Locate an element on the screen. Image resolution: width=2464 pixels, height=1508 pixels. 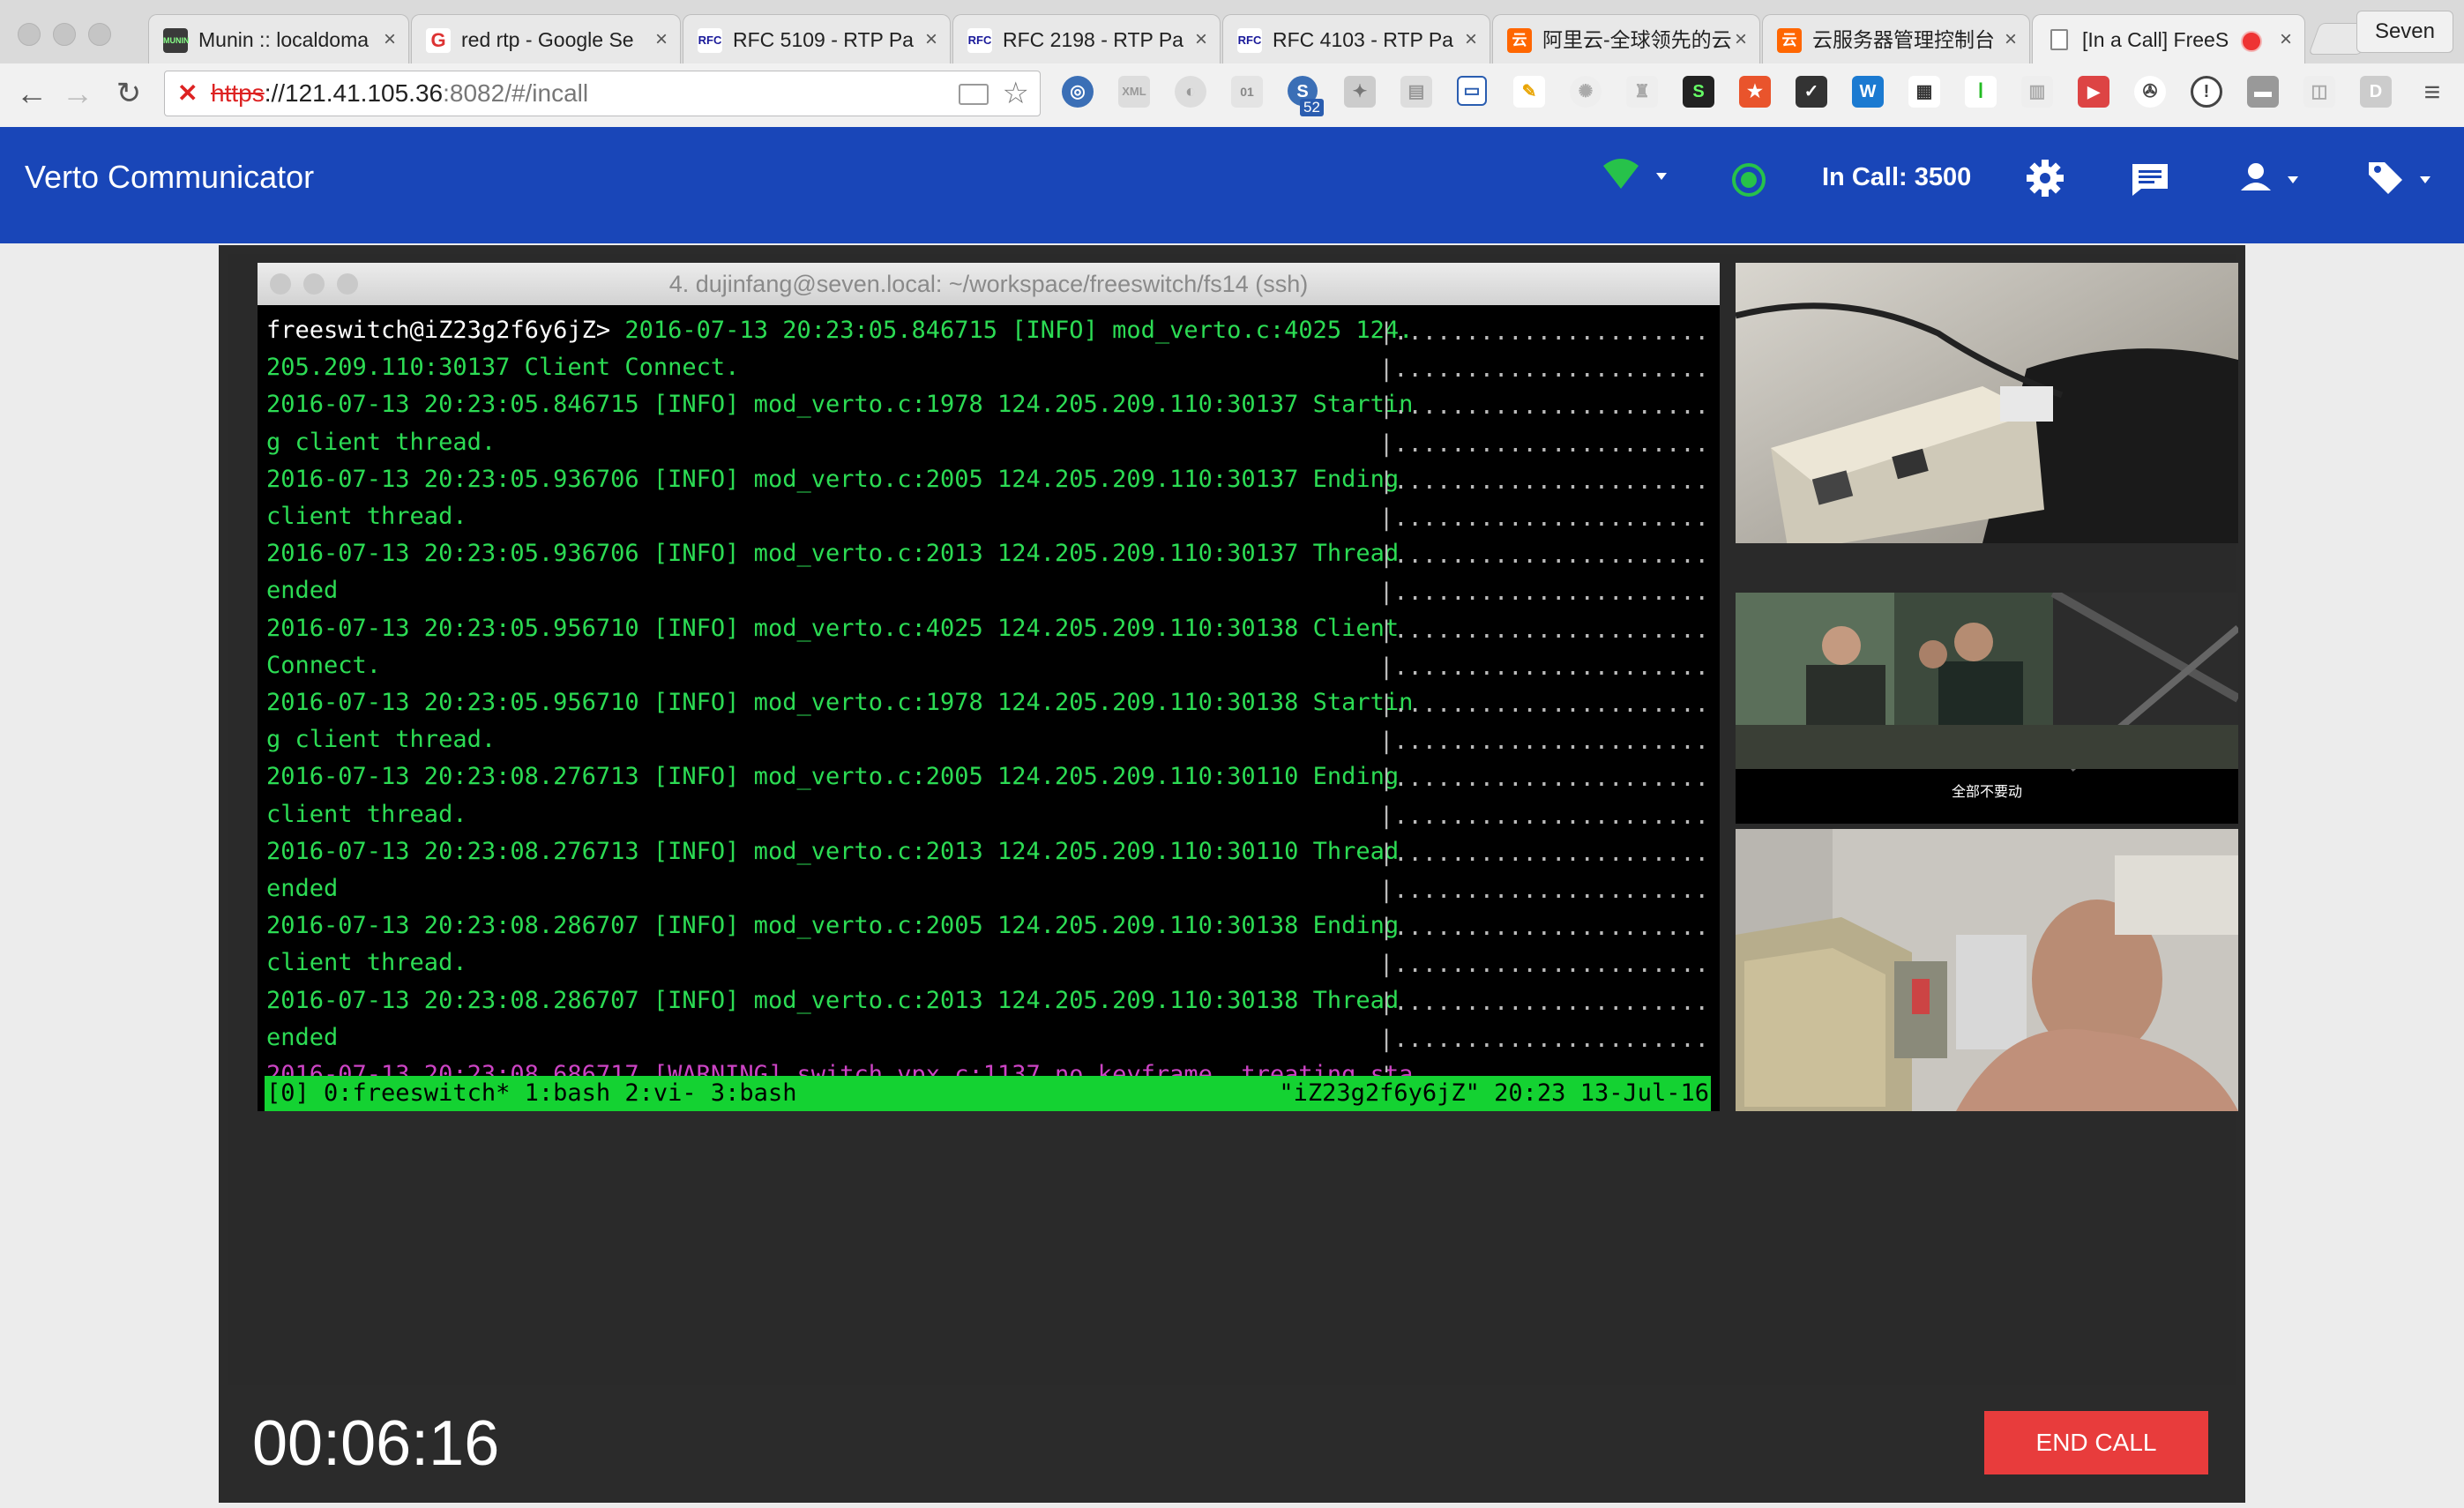
terminal-zoom-button is located at coordinates (347, 284).